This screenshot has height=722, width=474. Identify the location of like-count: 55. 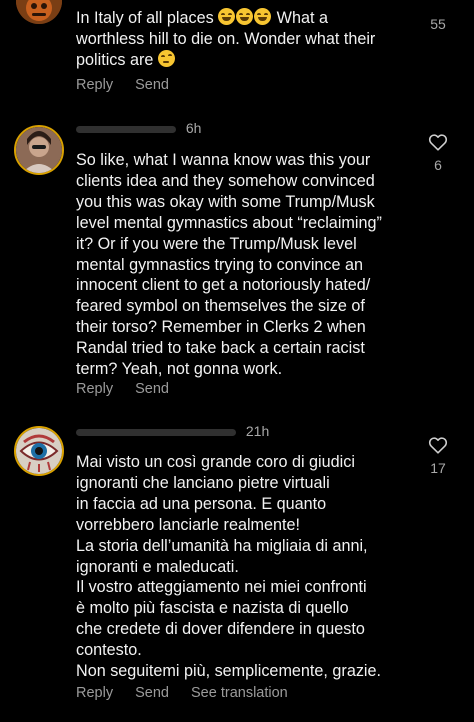
(438, 24).